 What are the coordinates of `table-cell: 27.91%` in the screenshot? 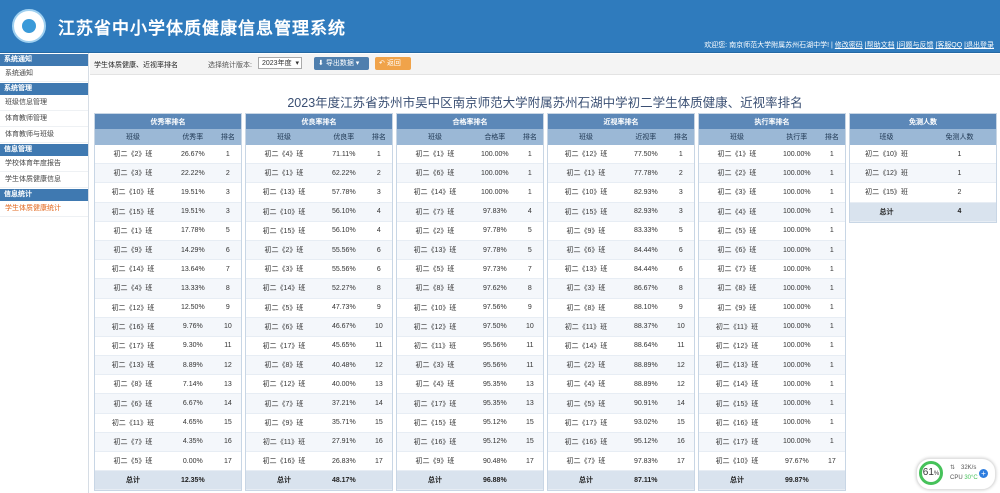 It's located at (343, 442).